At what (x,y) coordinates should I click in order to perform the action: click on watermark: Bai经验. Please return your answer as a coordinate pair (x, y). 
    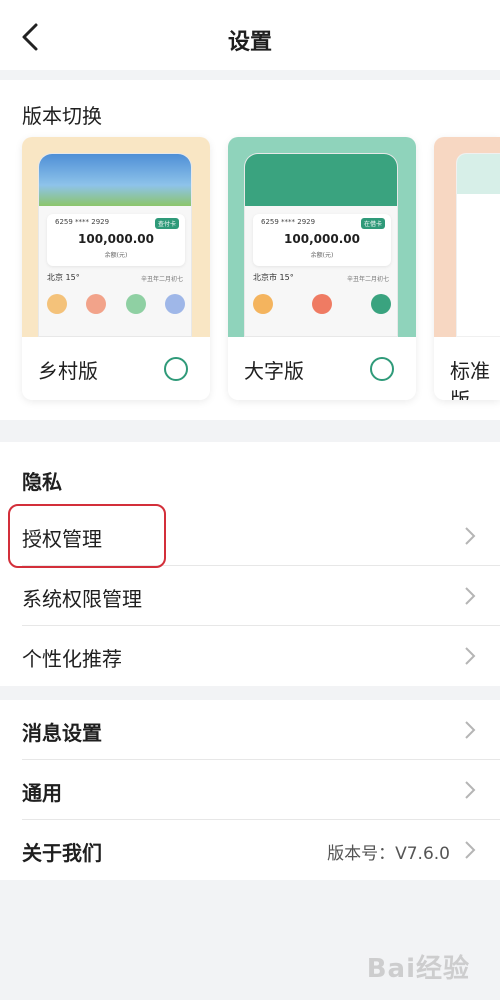
    Looking at the image, I should click on (418, 969).